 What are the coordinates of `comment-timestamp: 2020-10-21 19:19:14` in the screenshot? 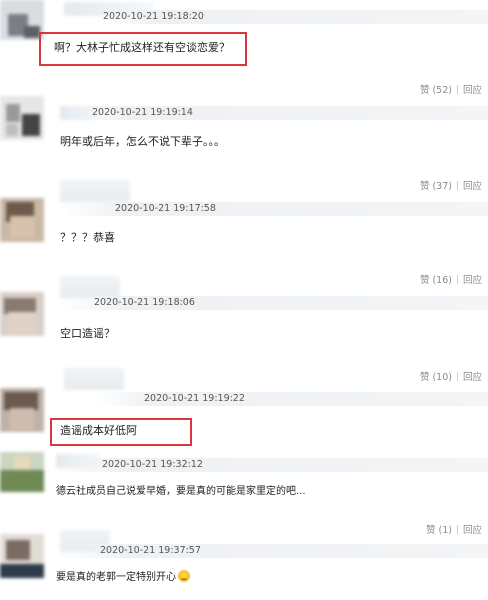 It's located at (142, 112).